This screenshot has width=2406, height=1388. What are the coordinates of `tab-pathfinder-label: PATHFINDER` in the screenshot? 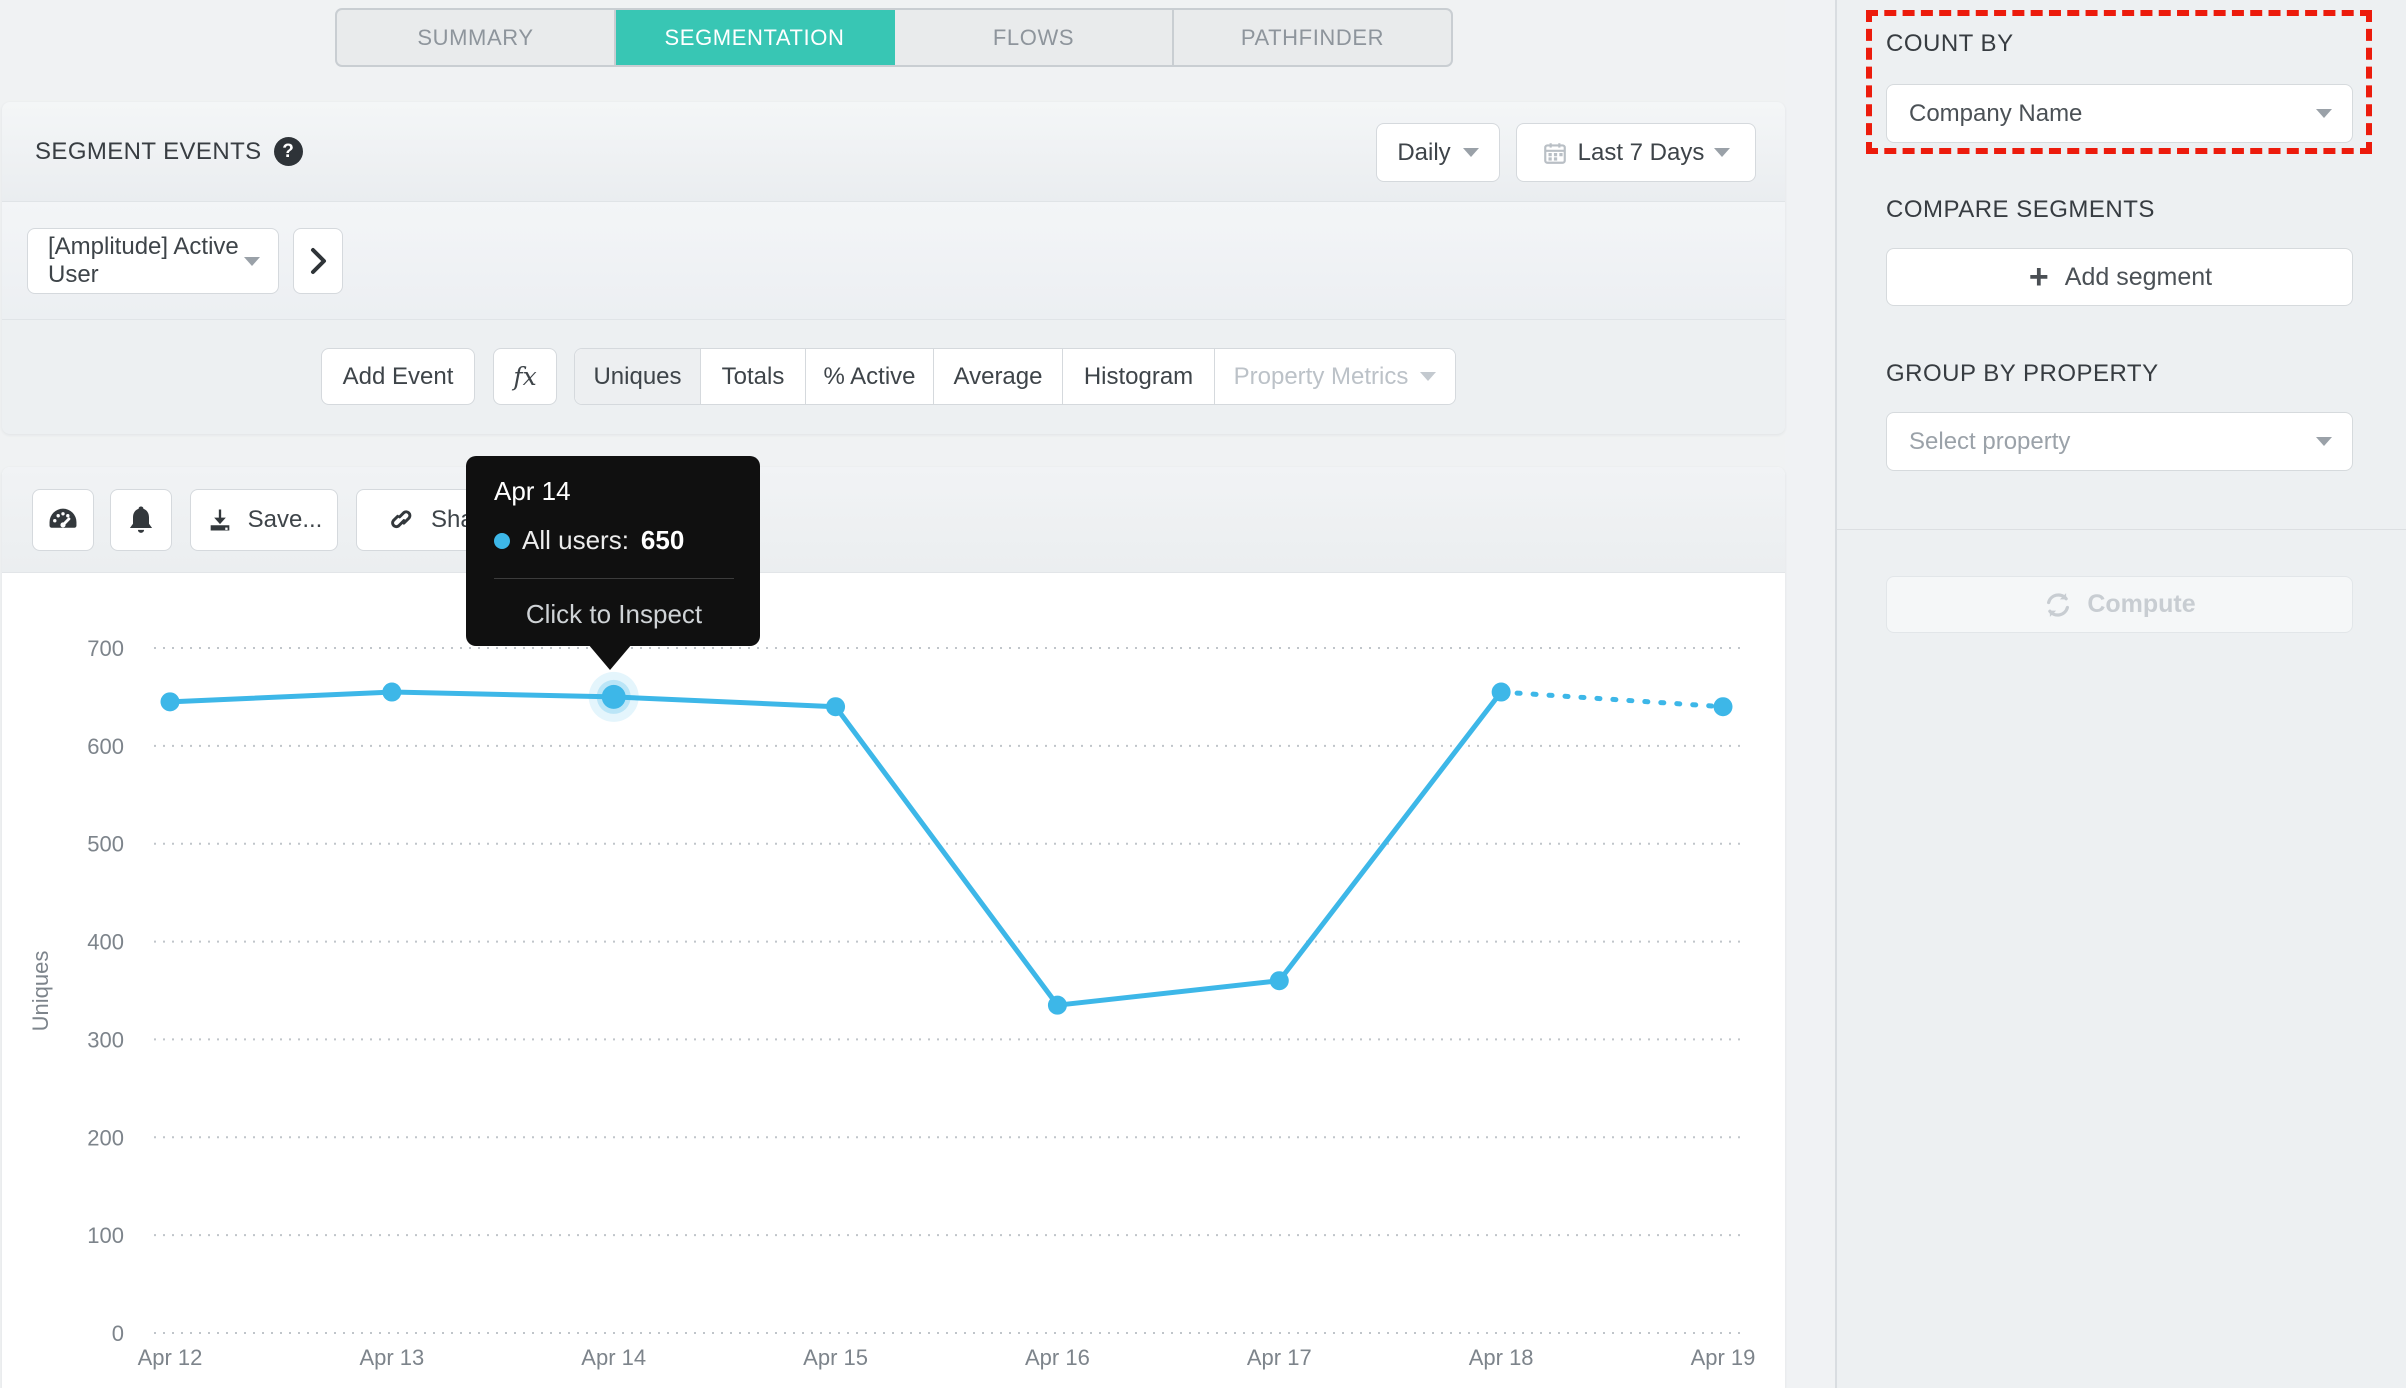 It's located at (1312, 37).